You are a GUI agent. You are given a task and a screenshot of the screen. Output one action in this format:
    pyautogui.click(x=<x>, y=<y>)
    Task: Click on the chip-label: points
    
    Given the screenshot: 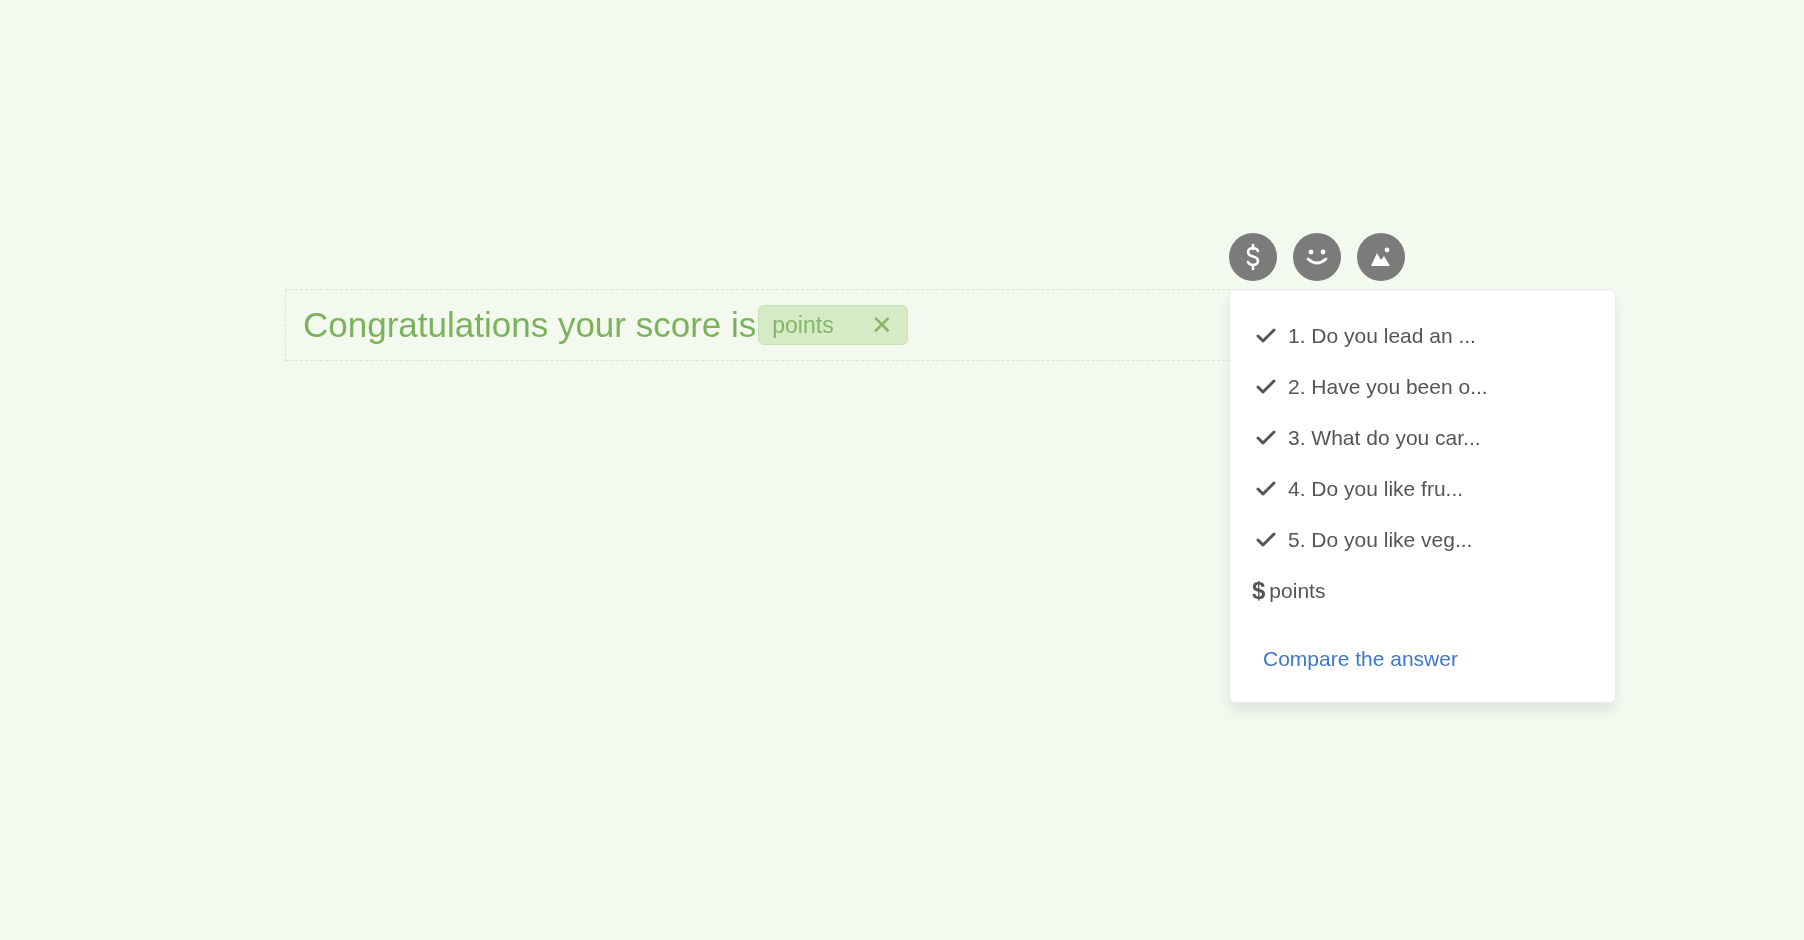 What is the action you would take?
    pyautogui.click(x=803, y=325)
    